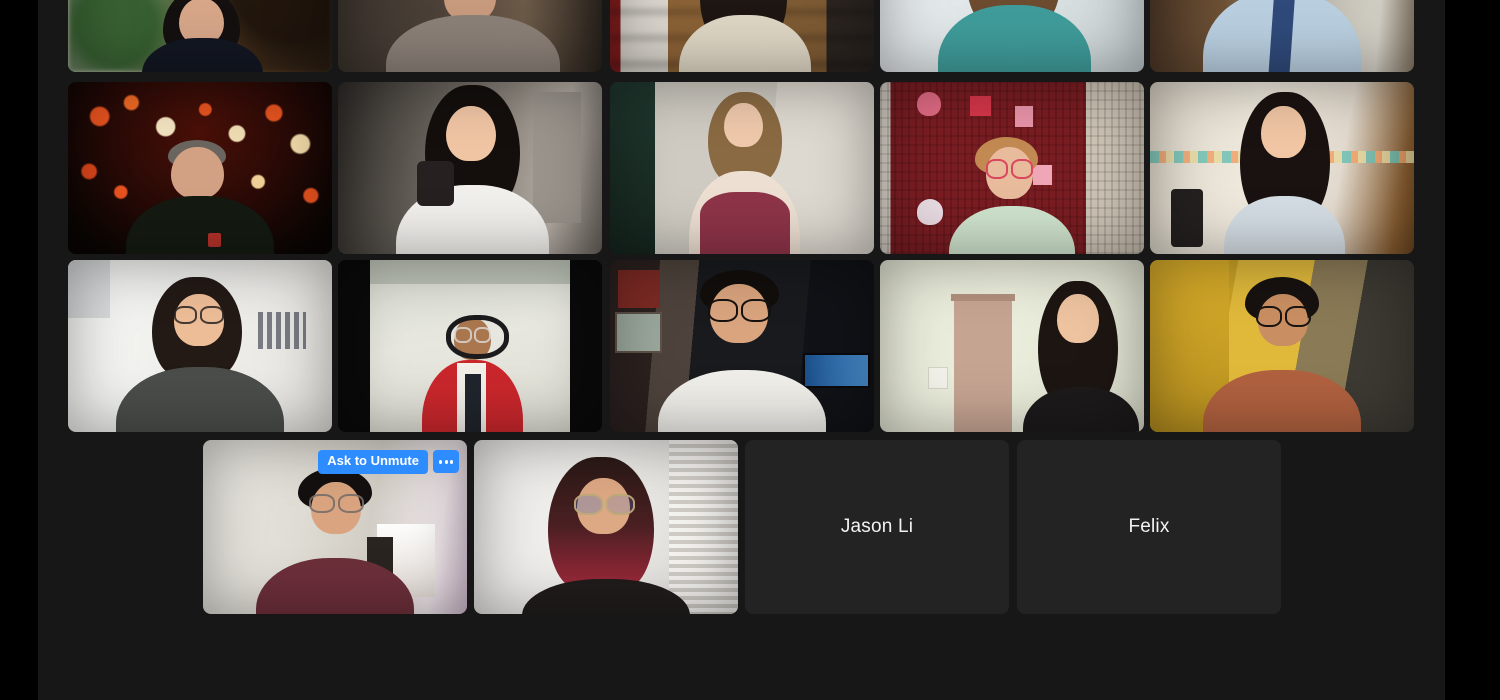  I want to click on tile-hover-controls: Ask to Unmute, so click(388, 462).